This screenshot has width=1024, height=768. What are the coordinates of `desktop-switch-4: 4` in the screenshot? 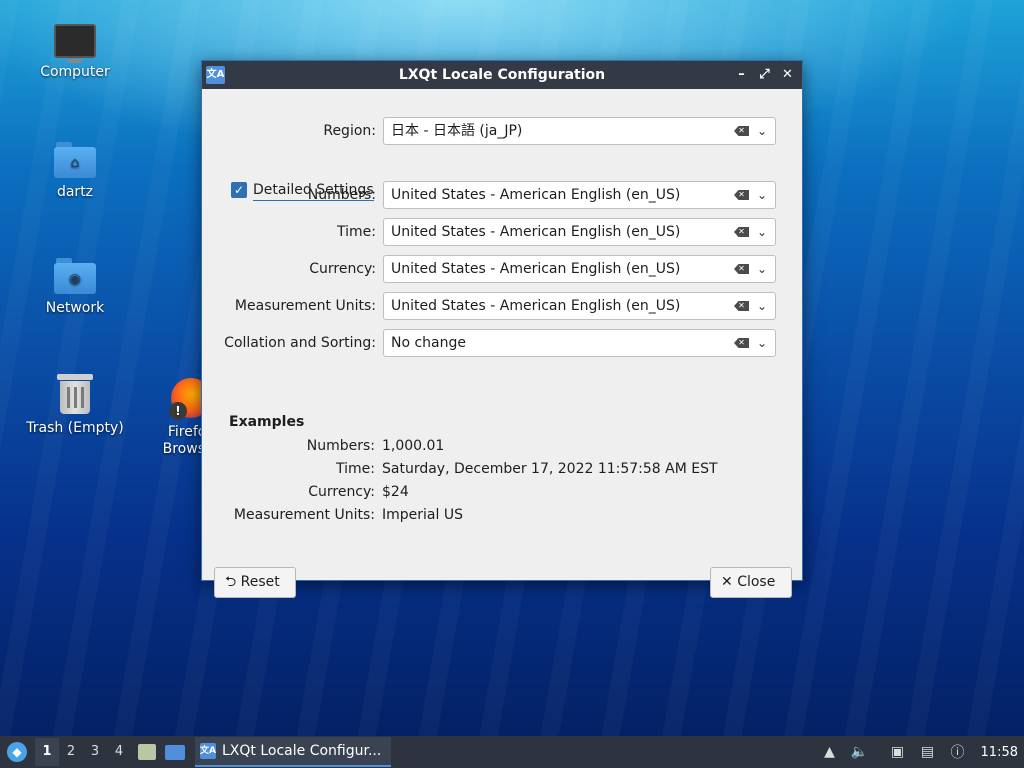 It's located at (119, 752).